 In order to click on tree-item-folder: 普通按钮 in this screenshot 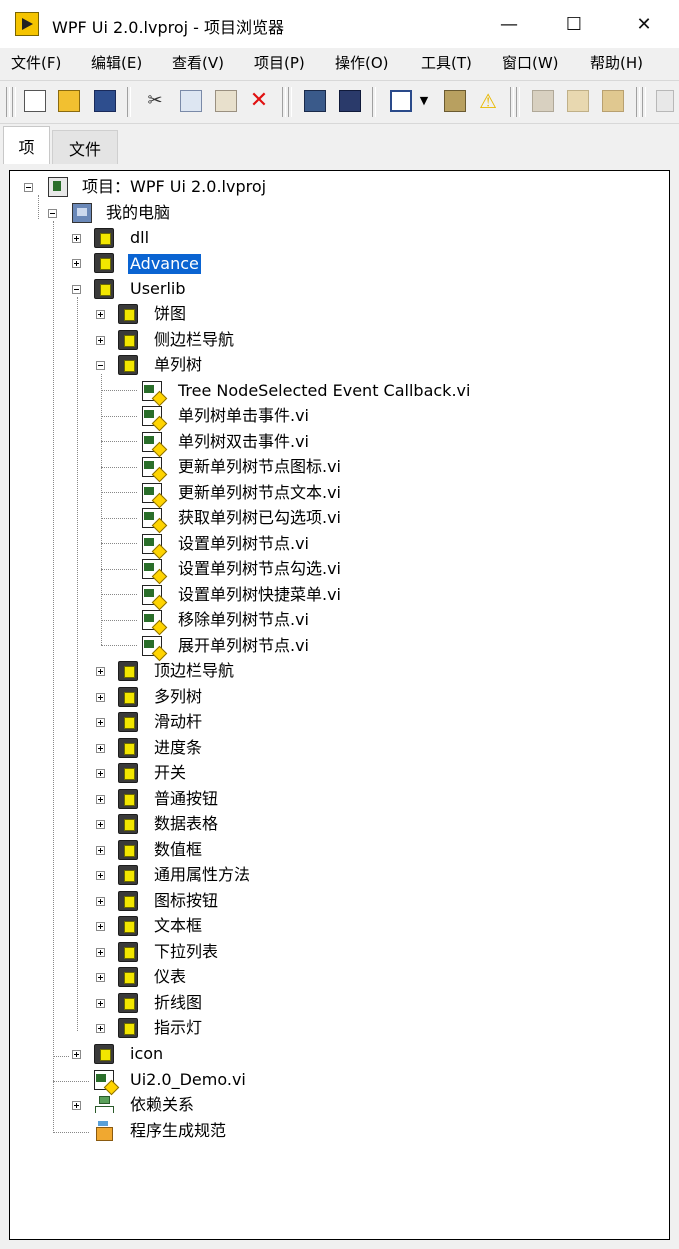, I will do `click(186, 799)`.